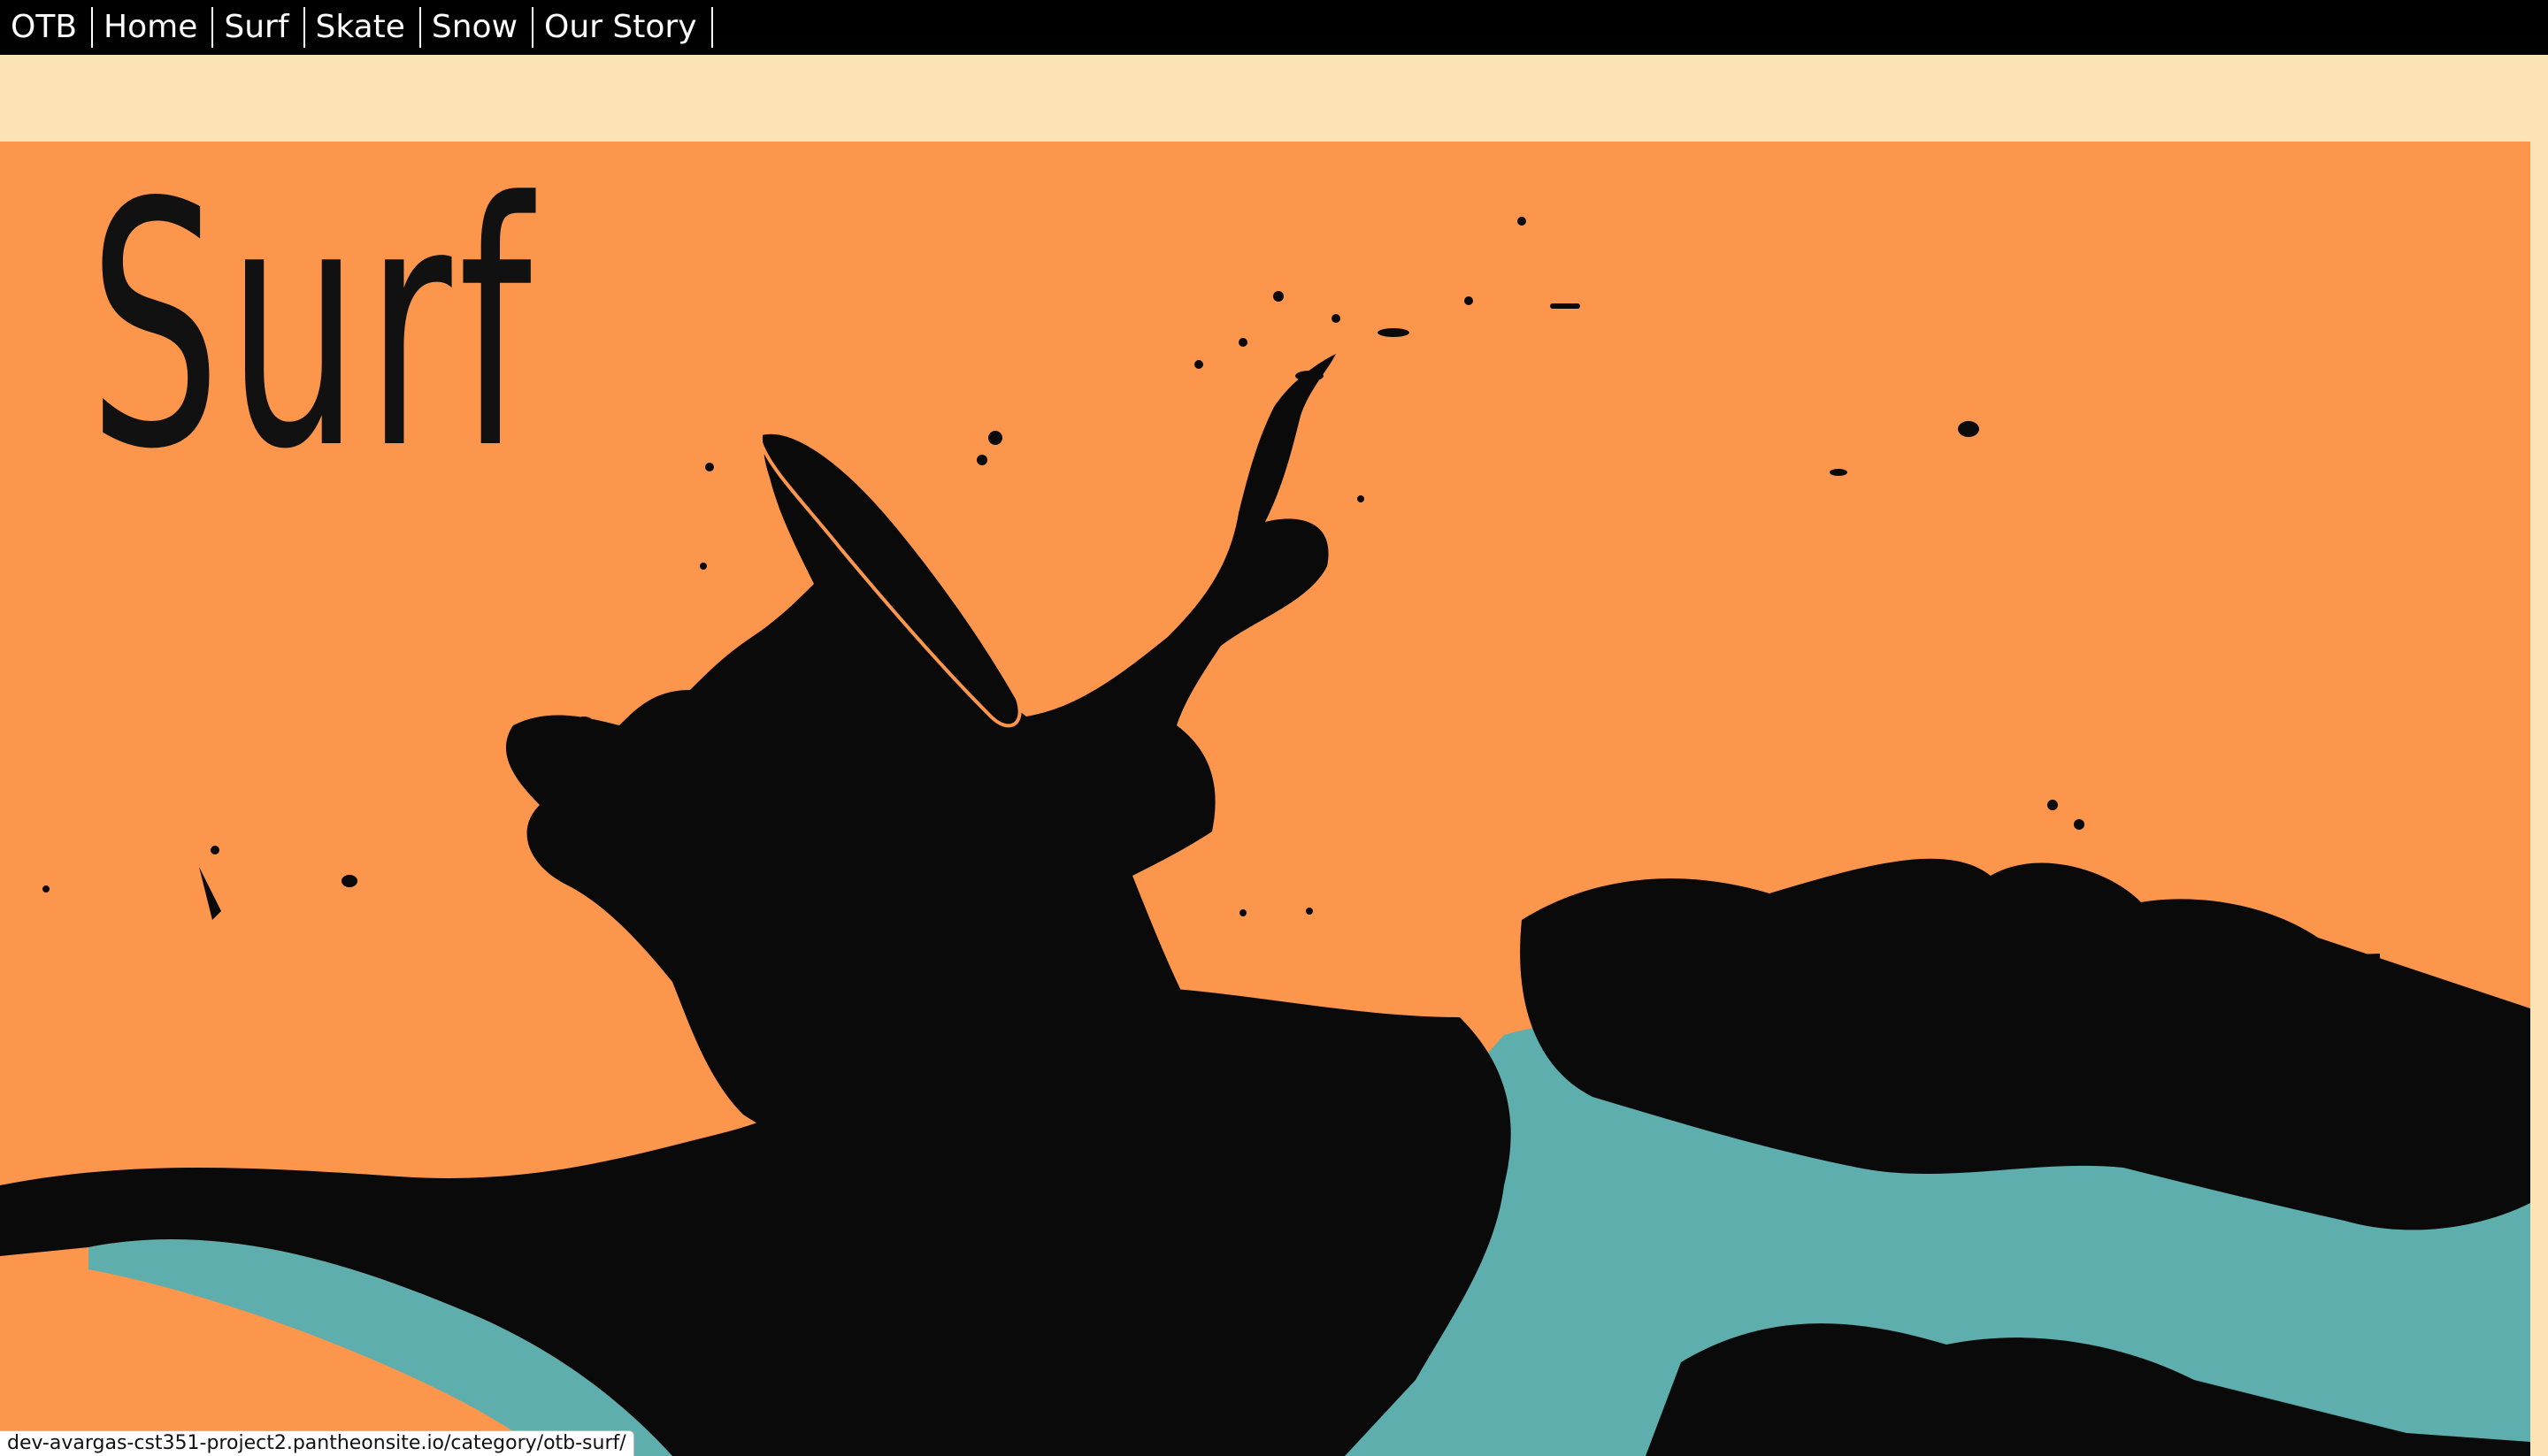  I want to click on top-navigation: OTB Home Surf Skate Snow Our Story, so click(1274, 27).